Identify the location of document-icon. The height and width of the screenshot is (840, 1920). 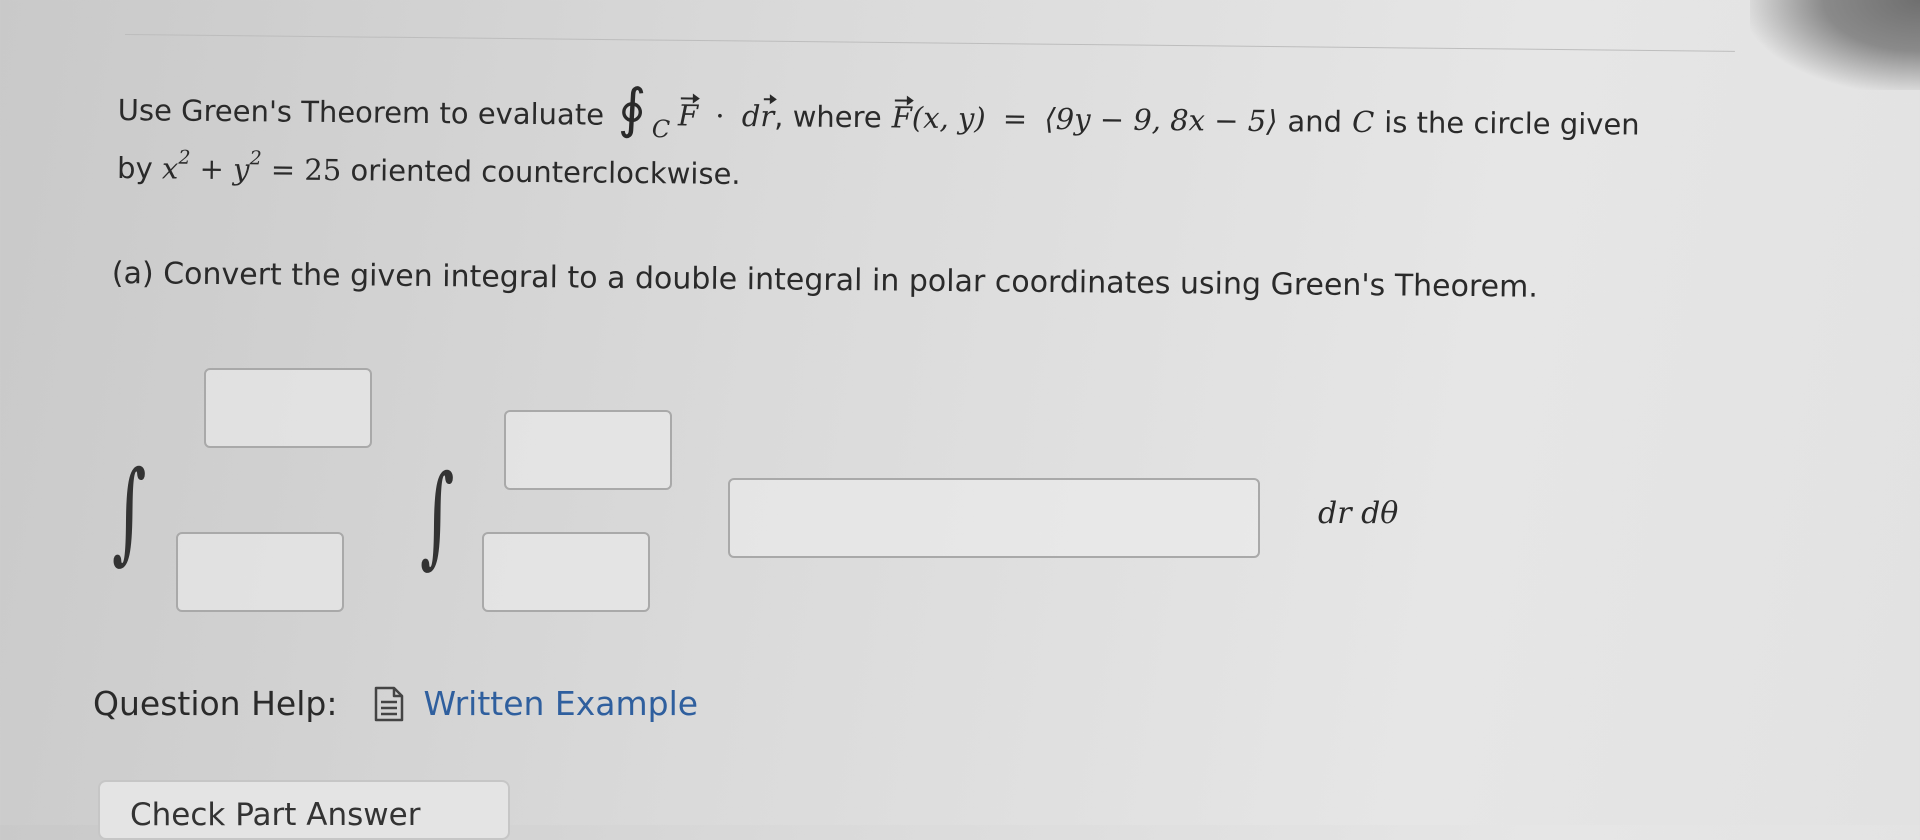
(389, 703).